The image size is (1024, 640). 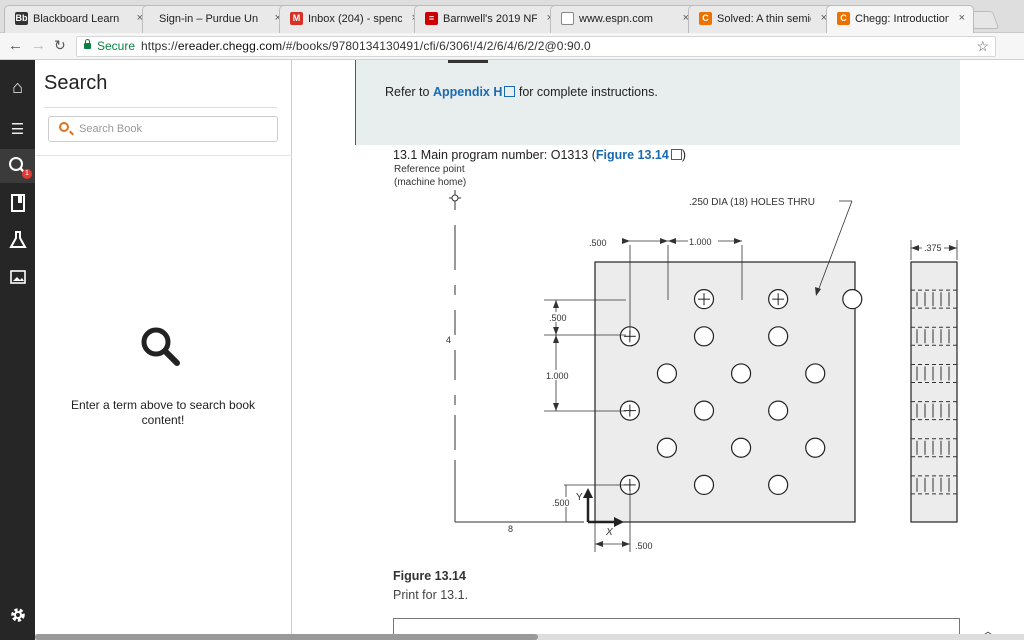 I want to click on search-icon, so click(x=64, y=127).